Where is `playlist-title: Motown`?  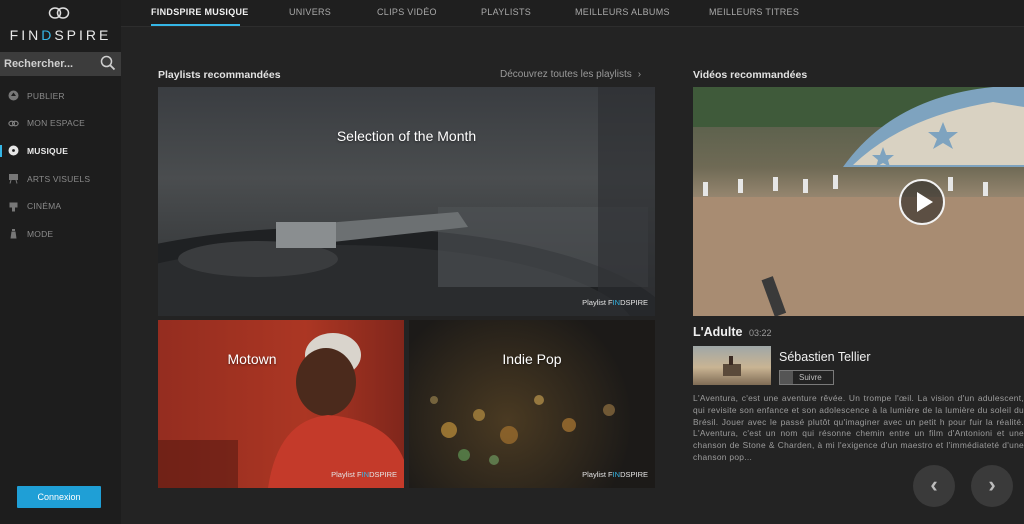
playlist-title: Motown is located at coordinates (252, 359).